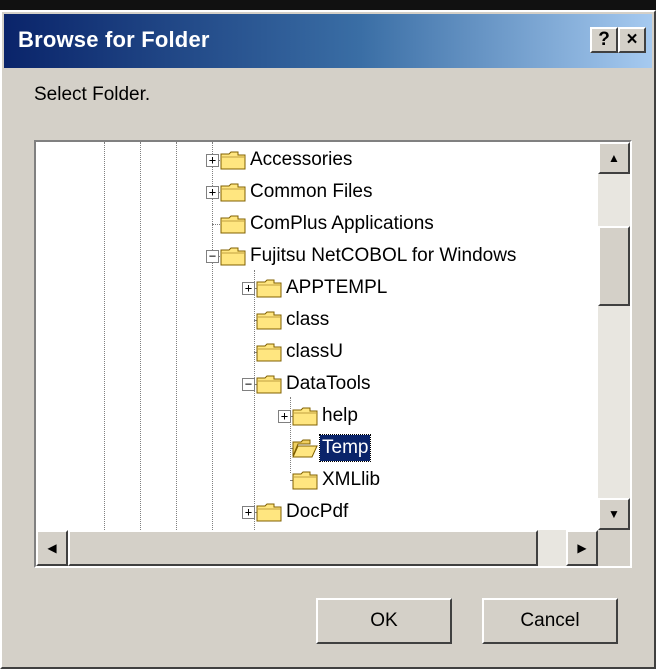 Image resolution: width=656 pixels, height=669 pixels. I want to click on ok-button: OK, so click(384, 621).